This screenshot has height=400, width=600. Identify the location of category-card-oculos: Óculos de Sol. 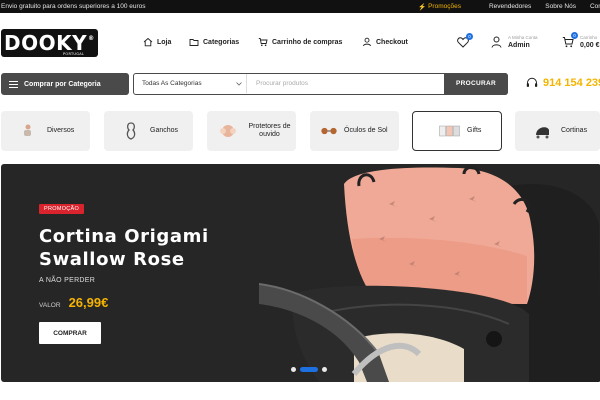
(354, 131).